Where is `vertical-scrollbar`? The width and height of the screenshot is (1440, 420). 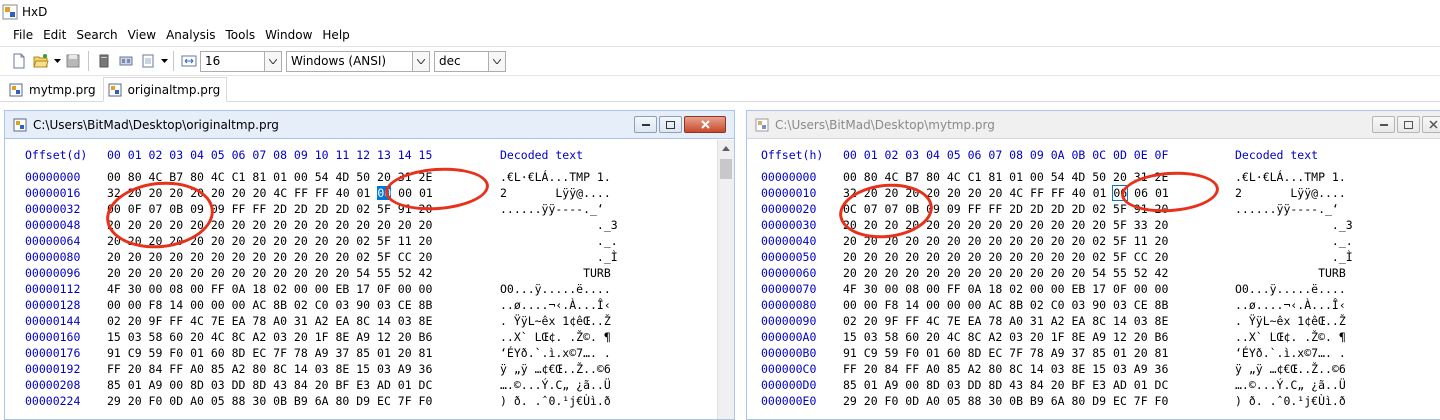
vertical-scrollbar is located at coordinates (725, 279).